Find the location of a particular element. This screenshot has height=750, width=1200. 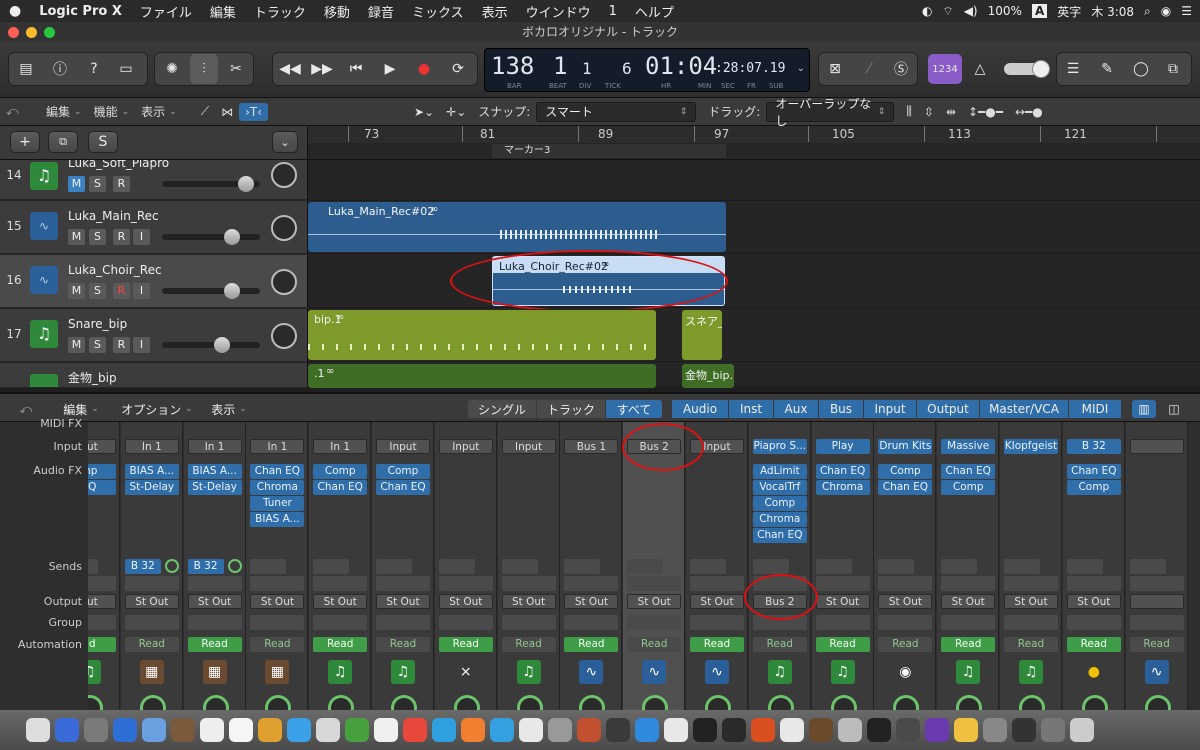

track-name: Snare_bip is located at coordinates (97, 324).